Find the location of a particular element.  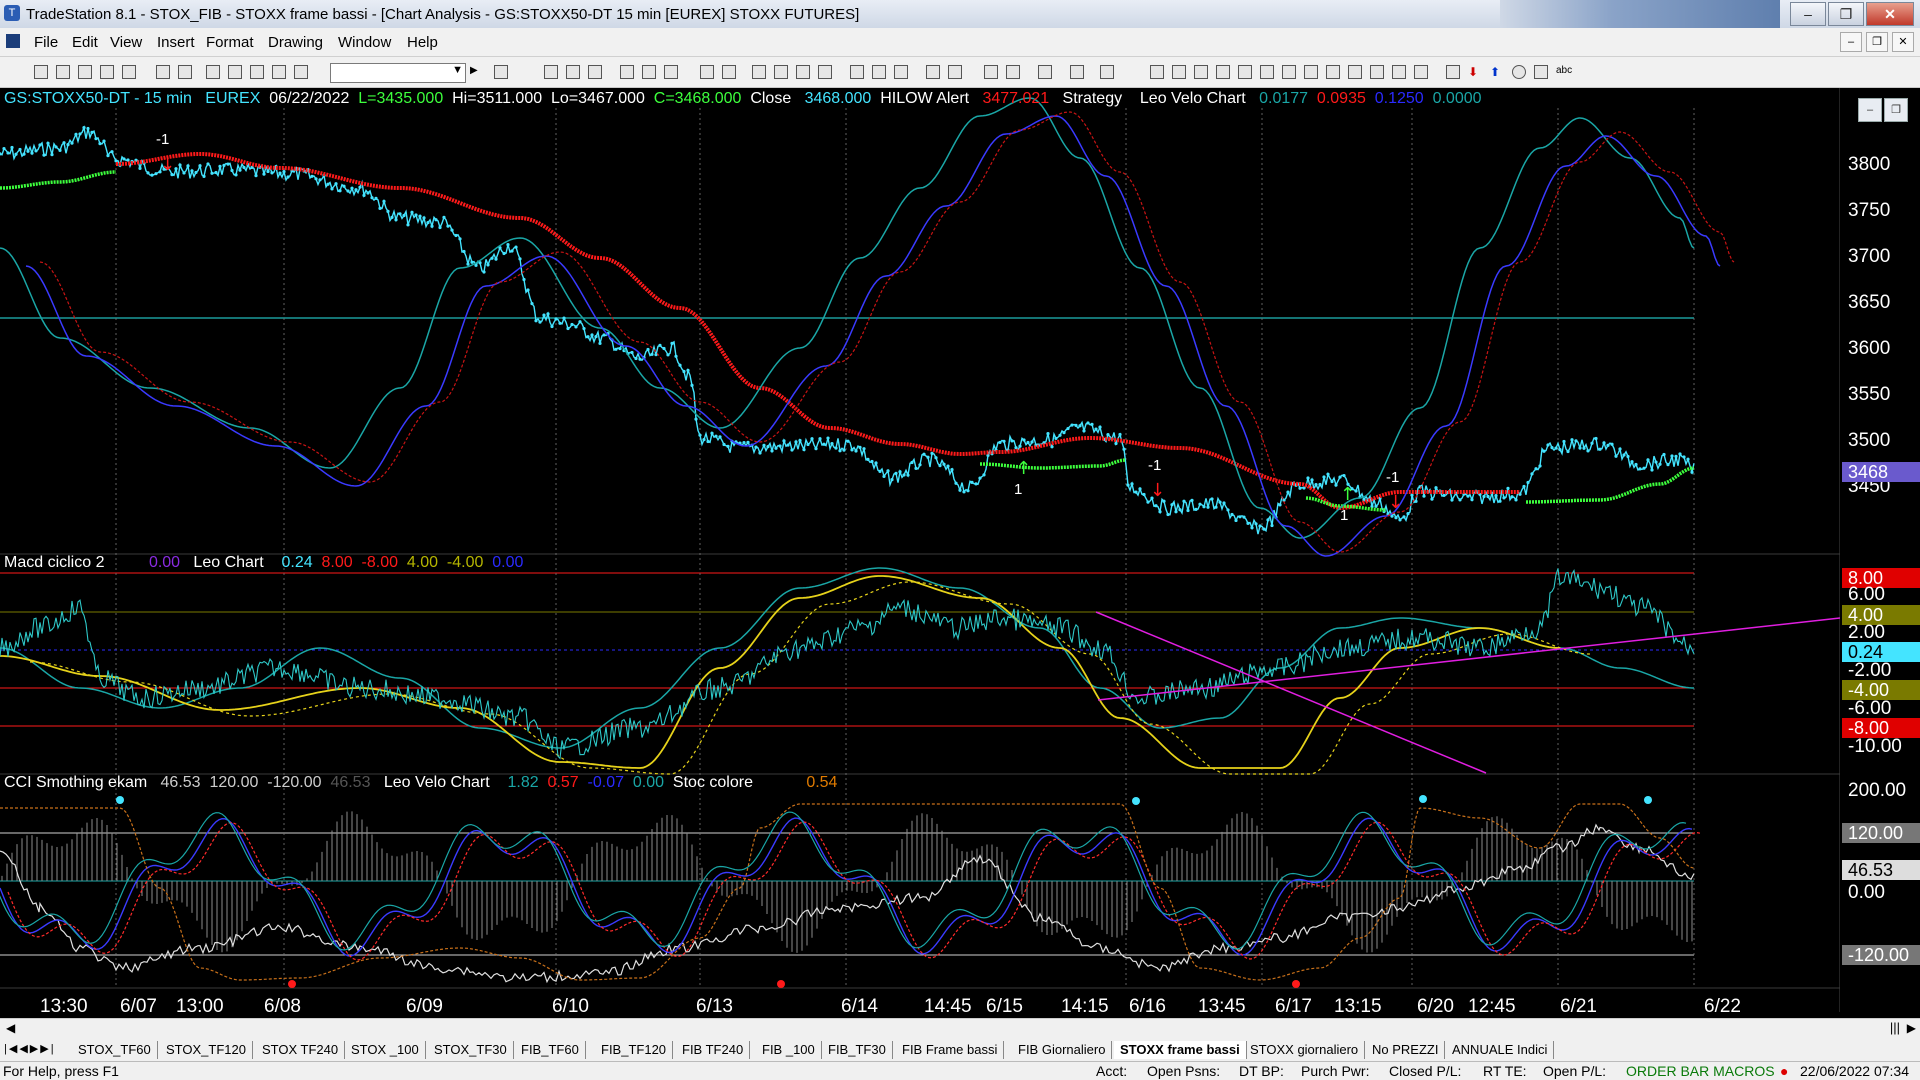

pointer-select-icon is located at coordinates (1013, 72).